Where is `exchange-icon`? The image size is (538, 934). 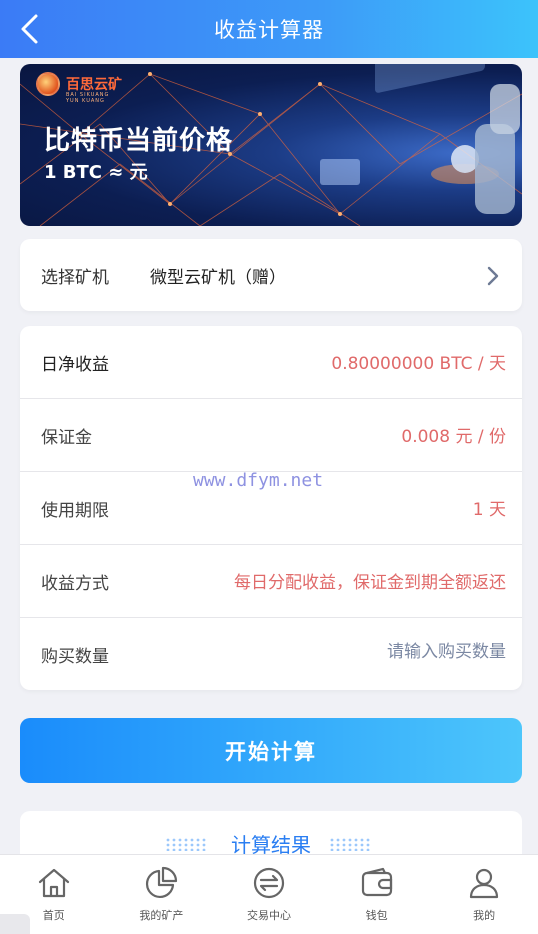 exchange-icon is located at coordinates (269, 883).